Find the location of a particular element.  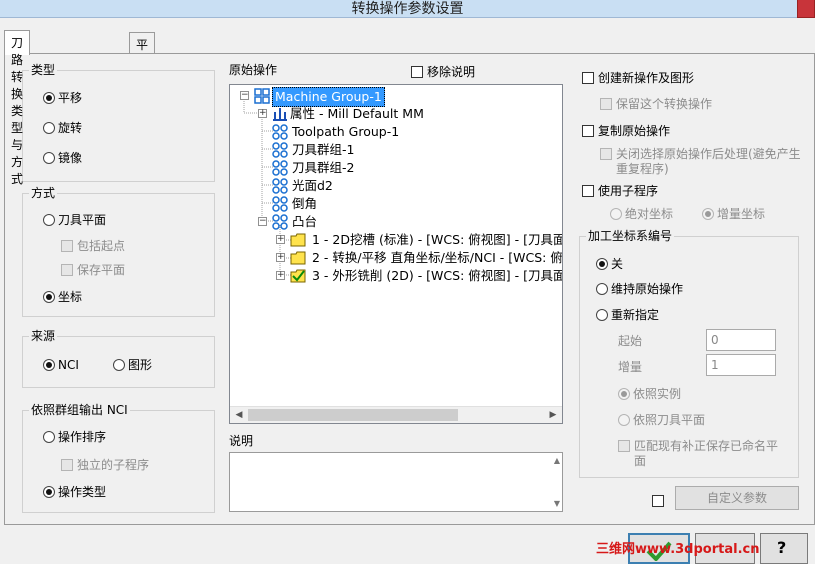

tab-translate: 平移 is located at coordinates (142, 50).